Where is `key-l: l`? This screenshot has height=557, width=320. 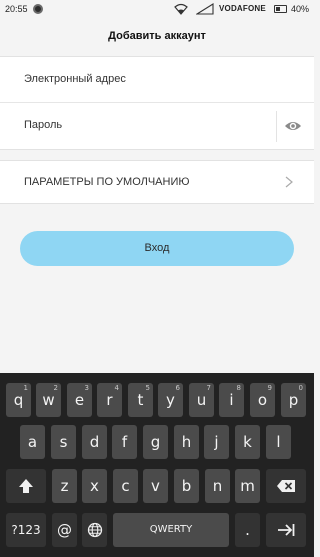 key-l: l is located at coordinates (278, 442).